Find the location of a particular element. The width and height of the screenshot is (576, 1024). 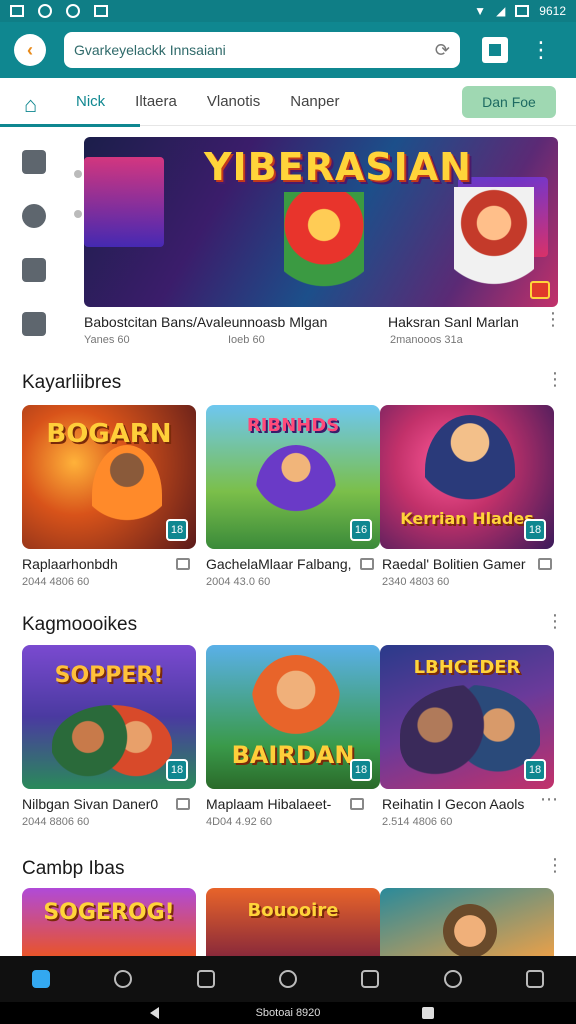

game-card: Bouooire is located at coordinates (293, 922).